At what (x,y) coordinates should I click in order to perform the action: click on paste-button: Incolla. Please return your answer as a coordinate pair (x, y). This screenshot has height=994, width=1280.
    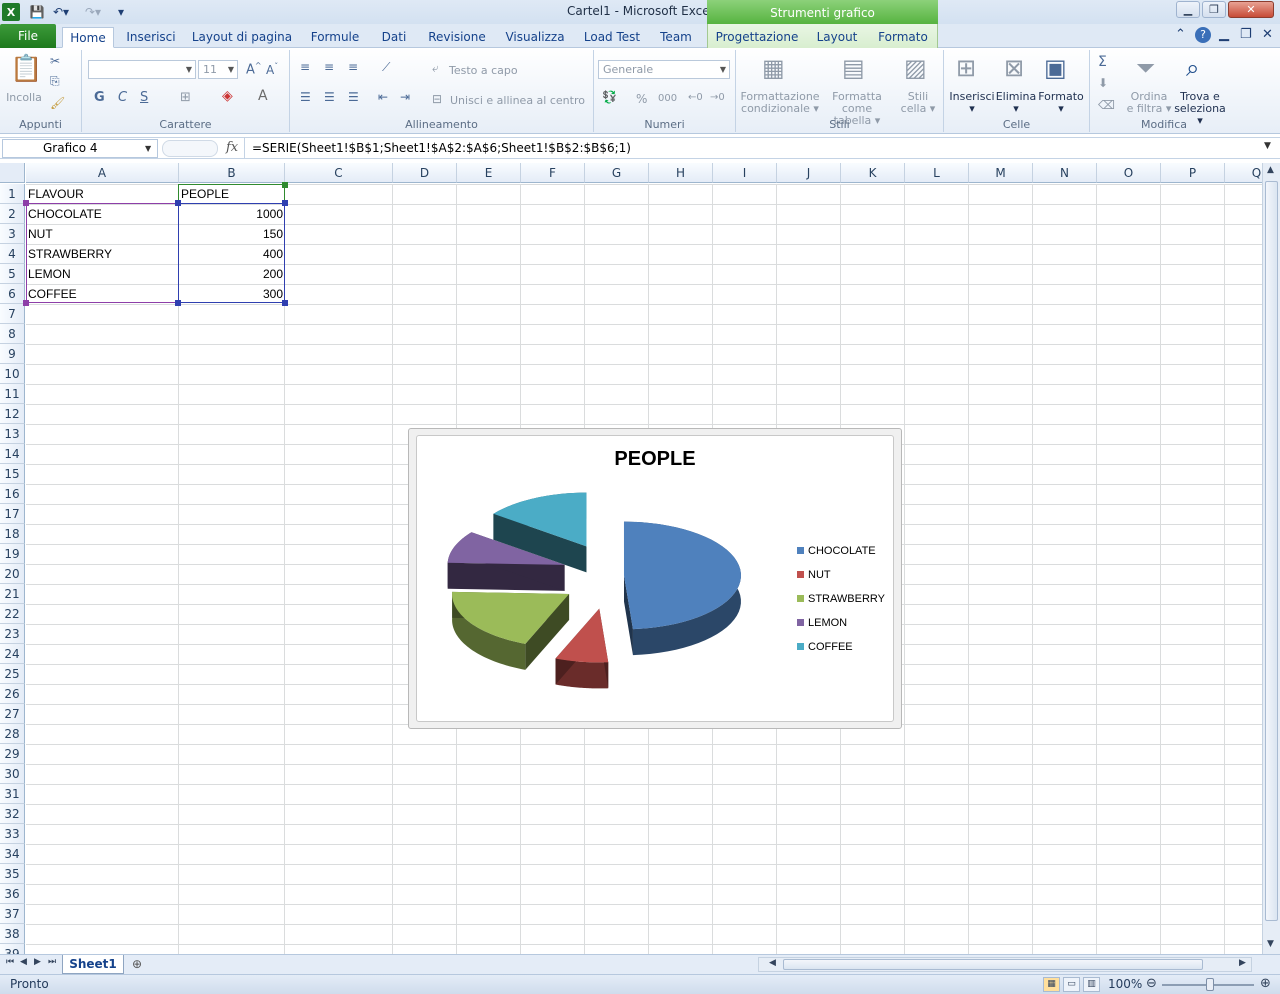
    Looking at the image, I should click on (24, 98).